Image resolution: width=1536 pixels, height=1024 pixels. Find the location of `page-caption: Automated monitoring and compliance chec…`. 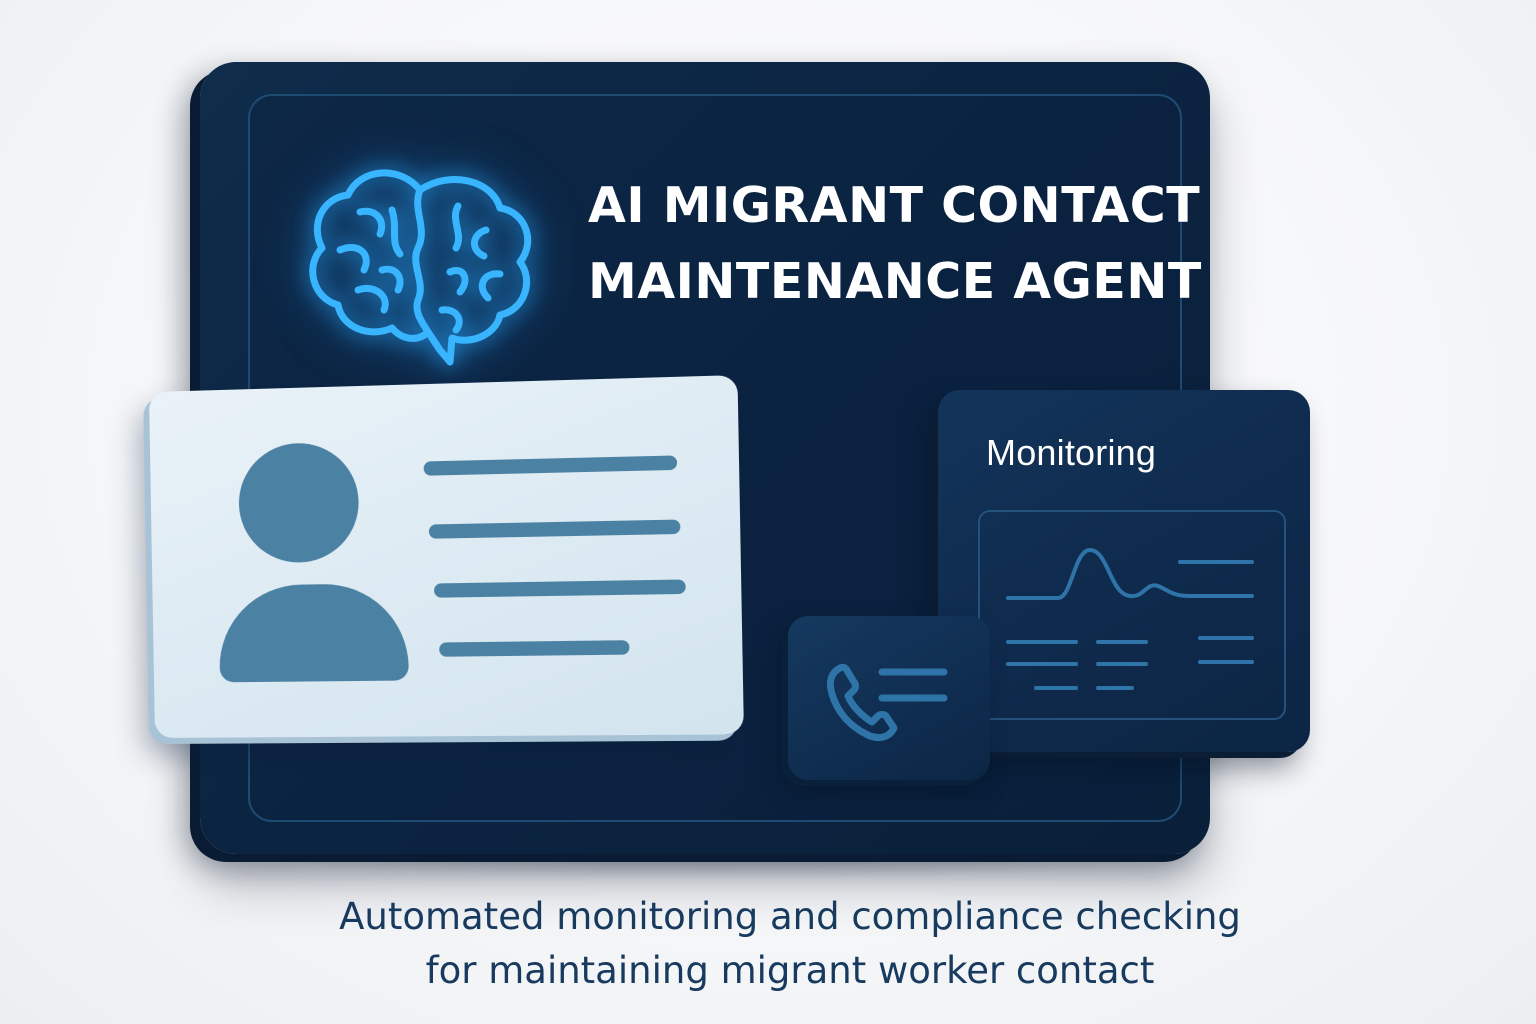

page-caption: Automated monitoring and compliance chec… is located at coordinates (790, 944).